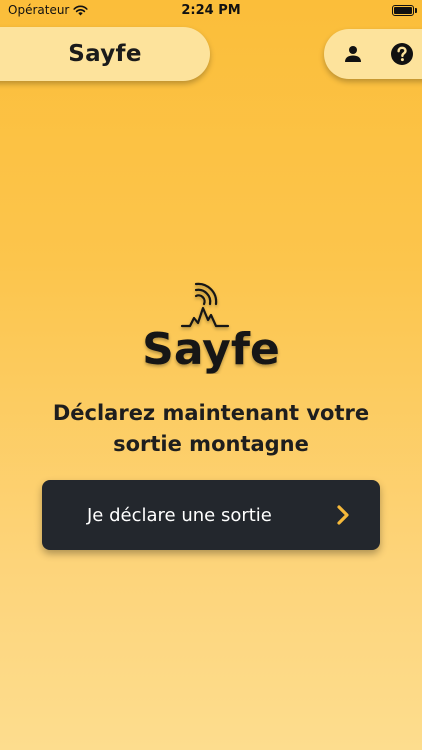 The height and width of the screenshot is (750, 422). I want to click on app-title: Sayfe, so click(105, 54).